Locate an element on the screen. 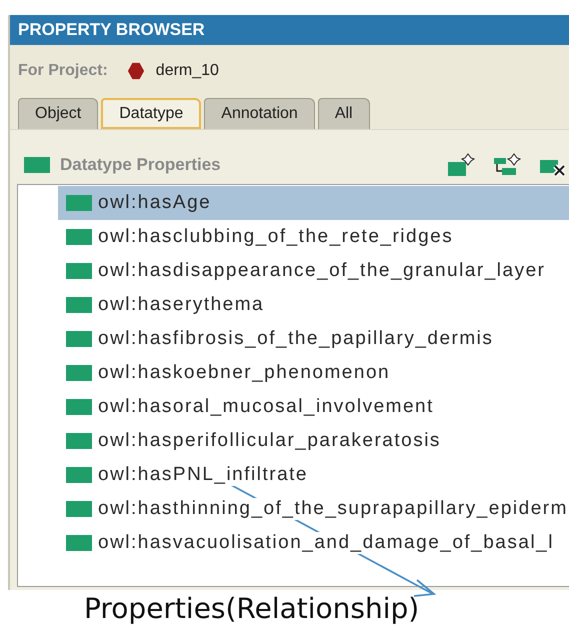  project-name: derm_10 is located at coordinates (187, 71).